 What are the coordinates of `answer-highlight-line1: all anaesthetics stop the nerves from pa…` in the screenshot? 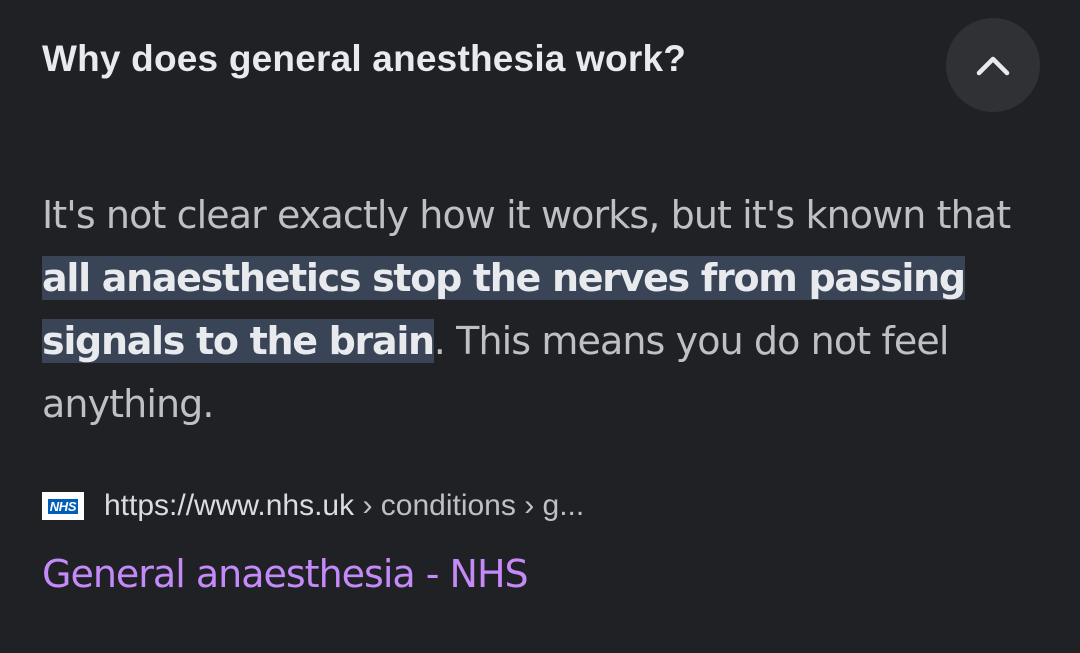 It's located at (504, 278).